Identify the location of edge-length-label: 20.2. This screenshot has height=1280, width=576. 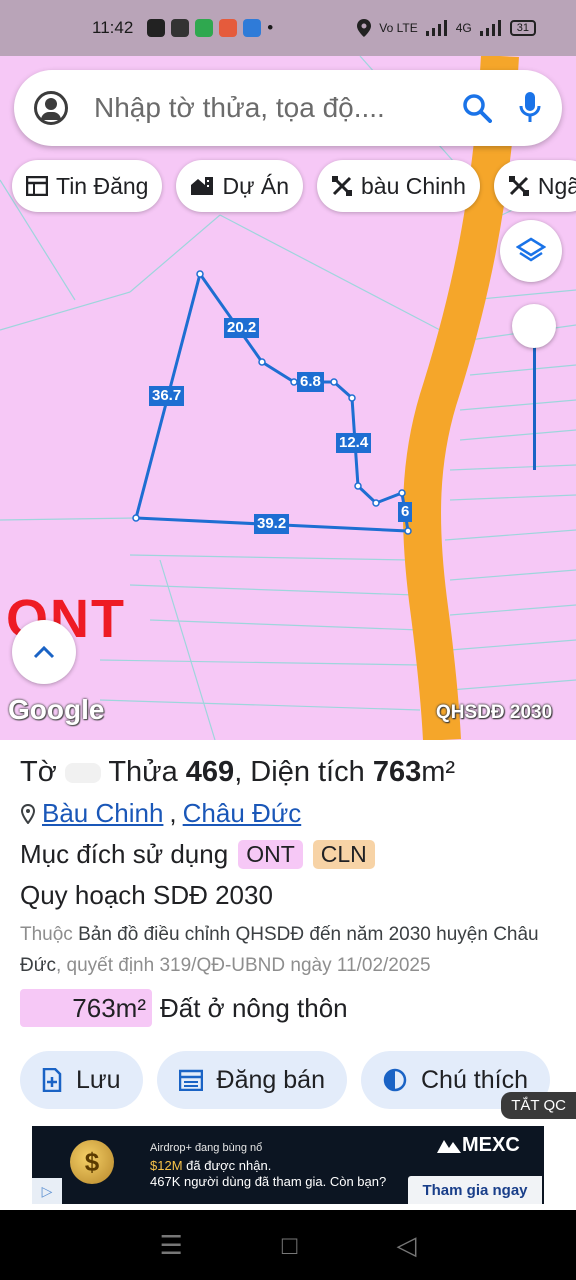
(242, 328).